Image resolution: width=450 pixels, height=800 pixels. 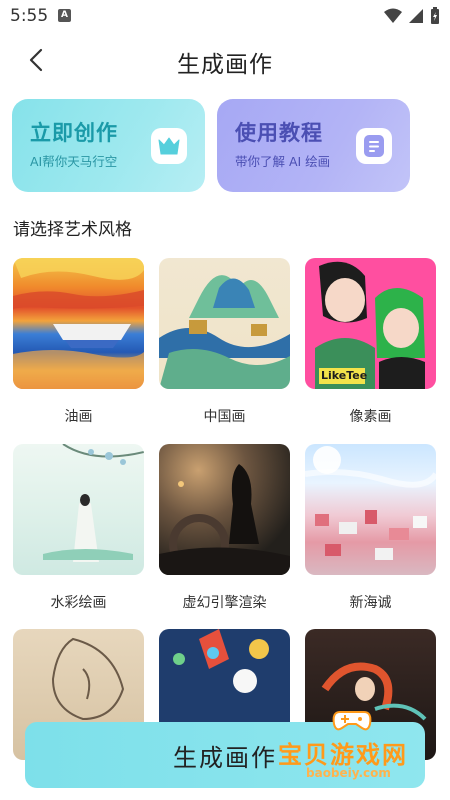 What do you see at coordinates (29, 16) in the screenshot?
I see `status-time: 5:55` at bounding box center [29, 16].